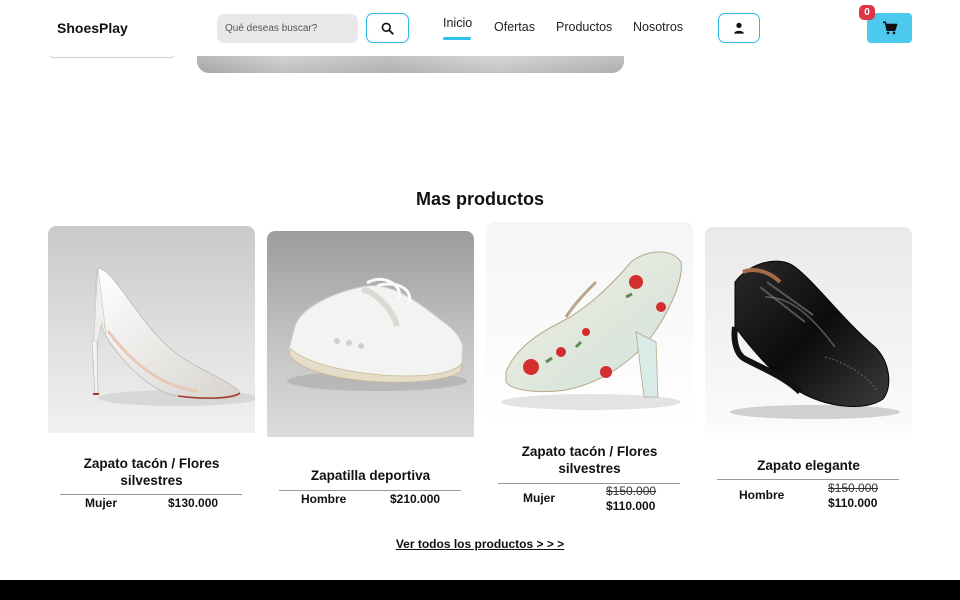  I want to click on search-icon, so click(387, 28).